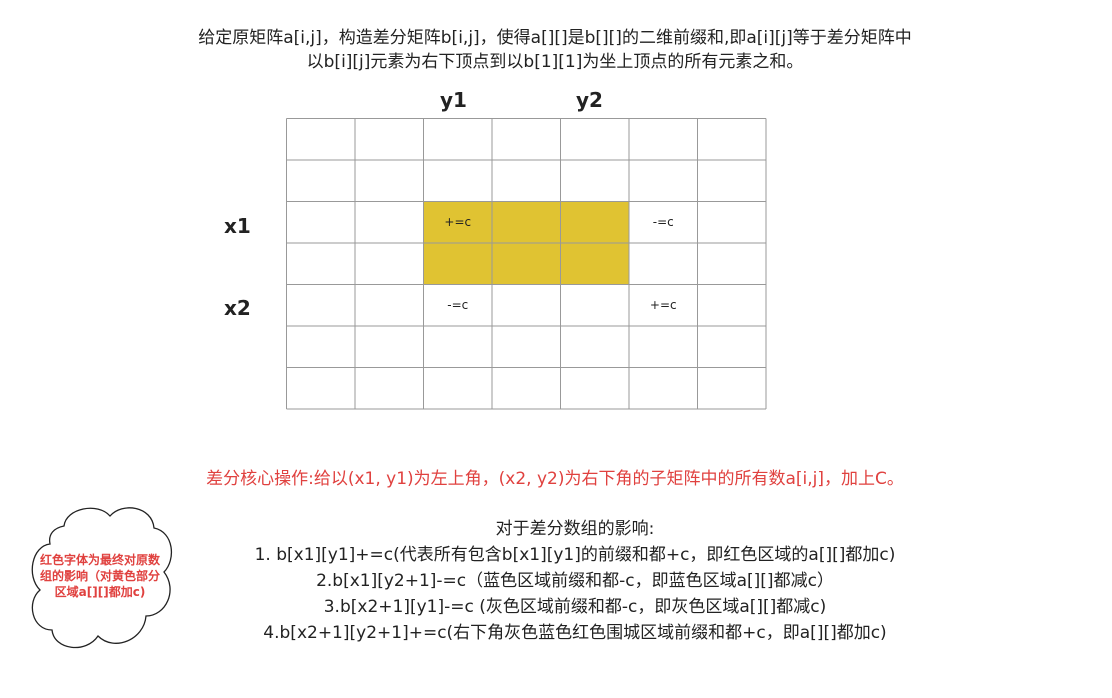 Image resolution: width=1112 pixels, height=698 pixels. Describe the element at coordinates (663, 222) in the screenshot. I see `cell-mark-2: -=c` at that location.